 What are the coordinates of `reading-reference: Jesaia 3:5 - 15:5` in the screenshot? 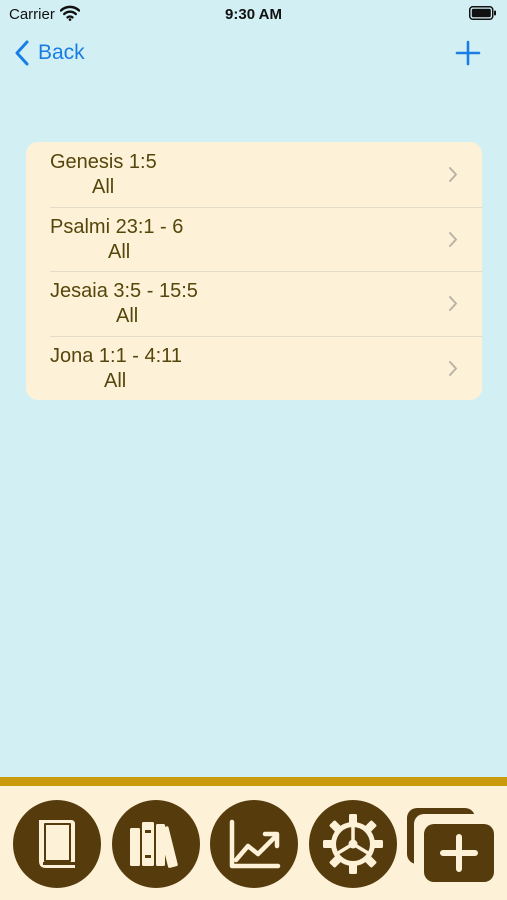 It's located at (124, 291).